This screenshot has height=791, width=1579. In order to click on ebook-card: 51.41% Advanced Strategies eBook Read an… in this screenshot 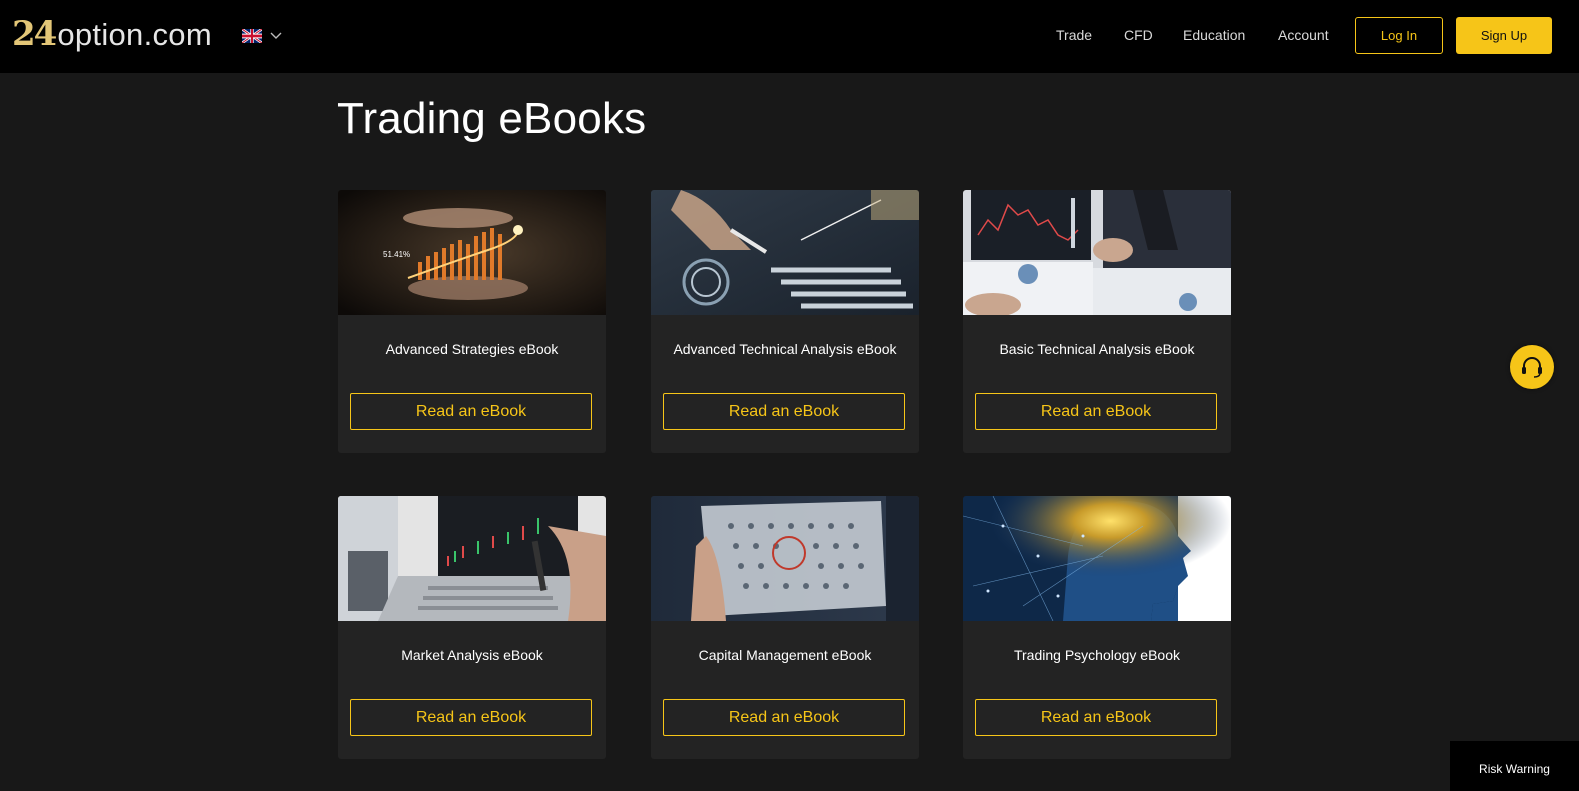, I will do `click(472, 321)`.